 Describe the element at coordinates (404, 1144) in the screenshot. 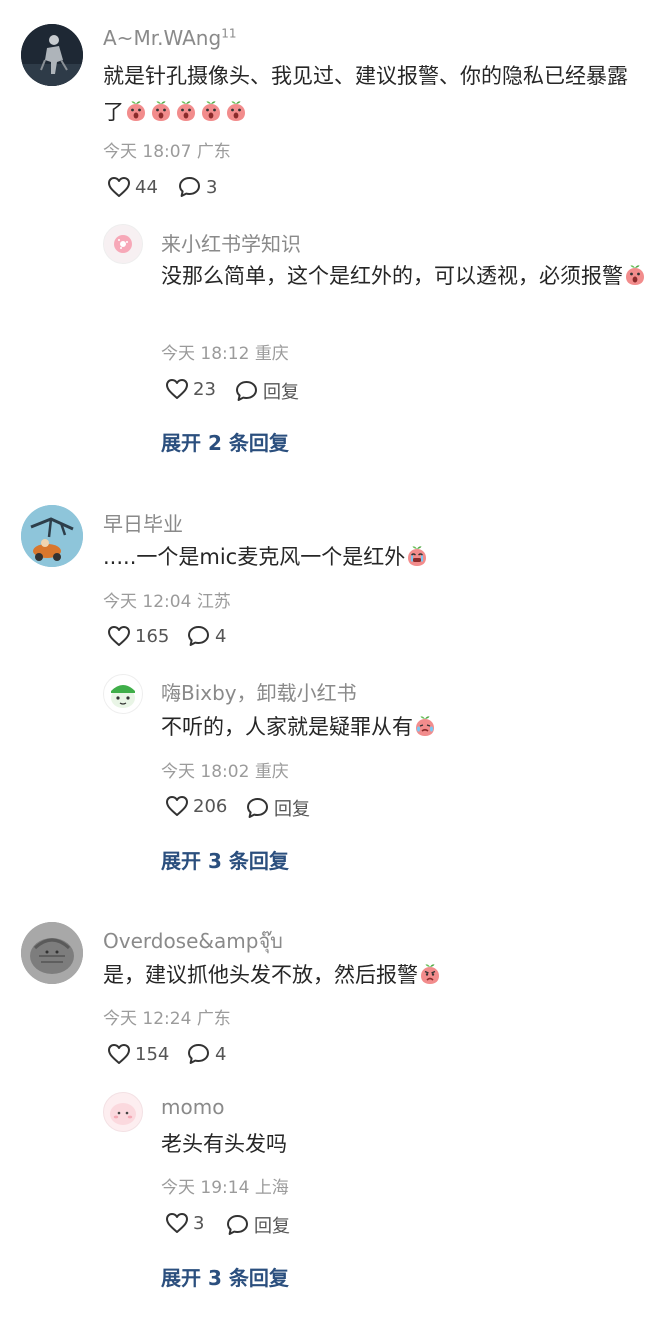

I see `reply-text: 老头有头发吗` at that location.